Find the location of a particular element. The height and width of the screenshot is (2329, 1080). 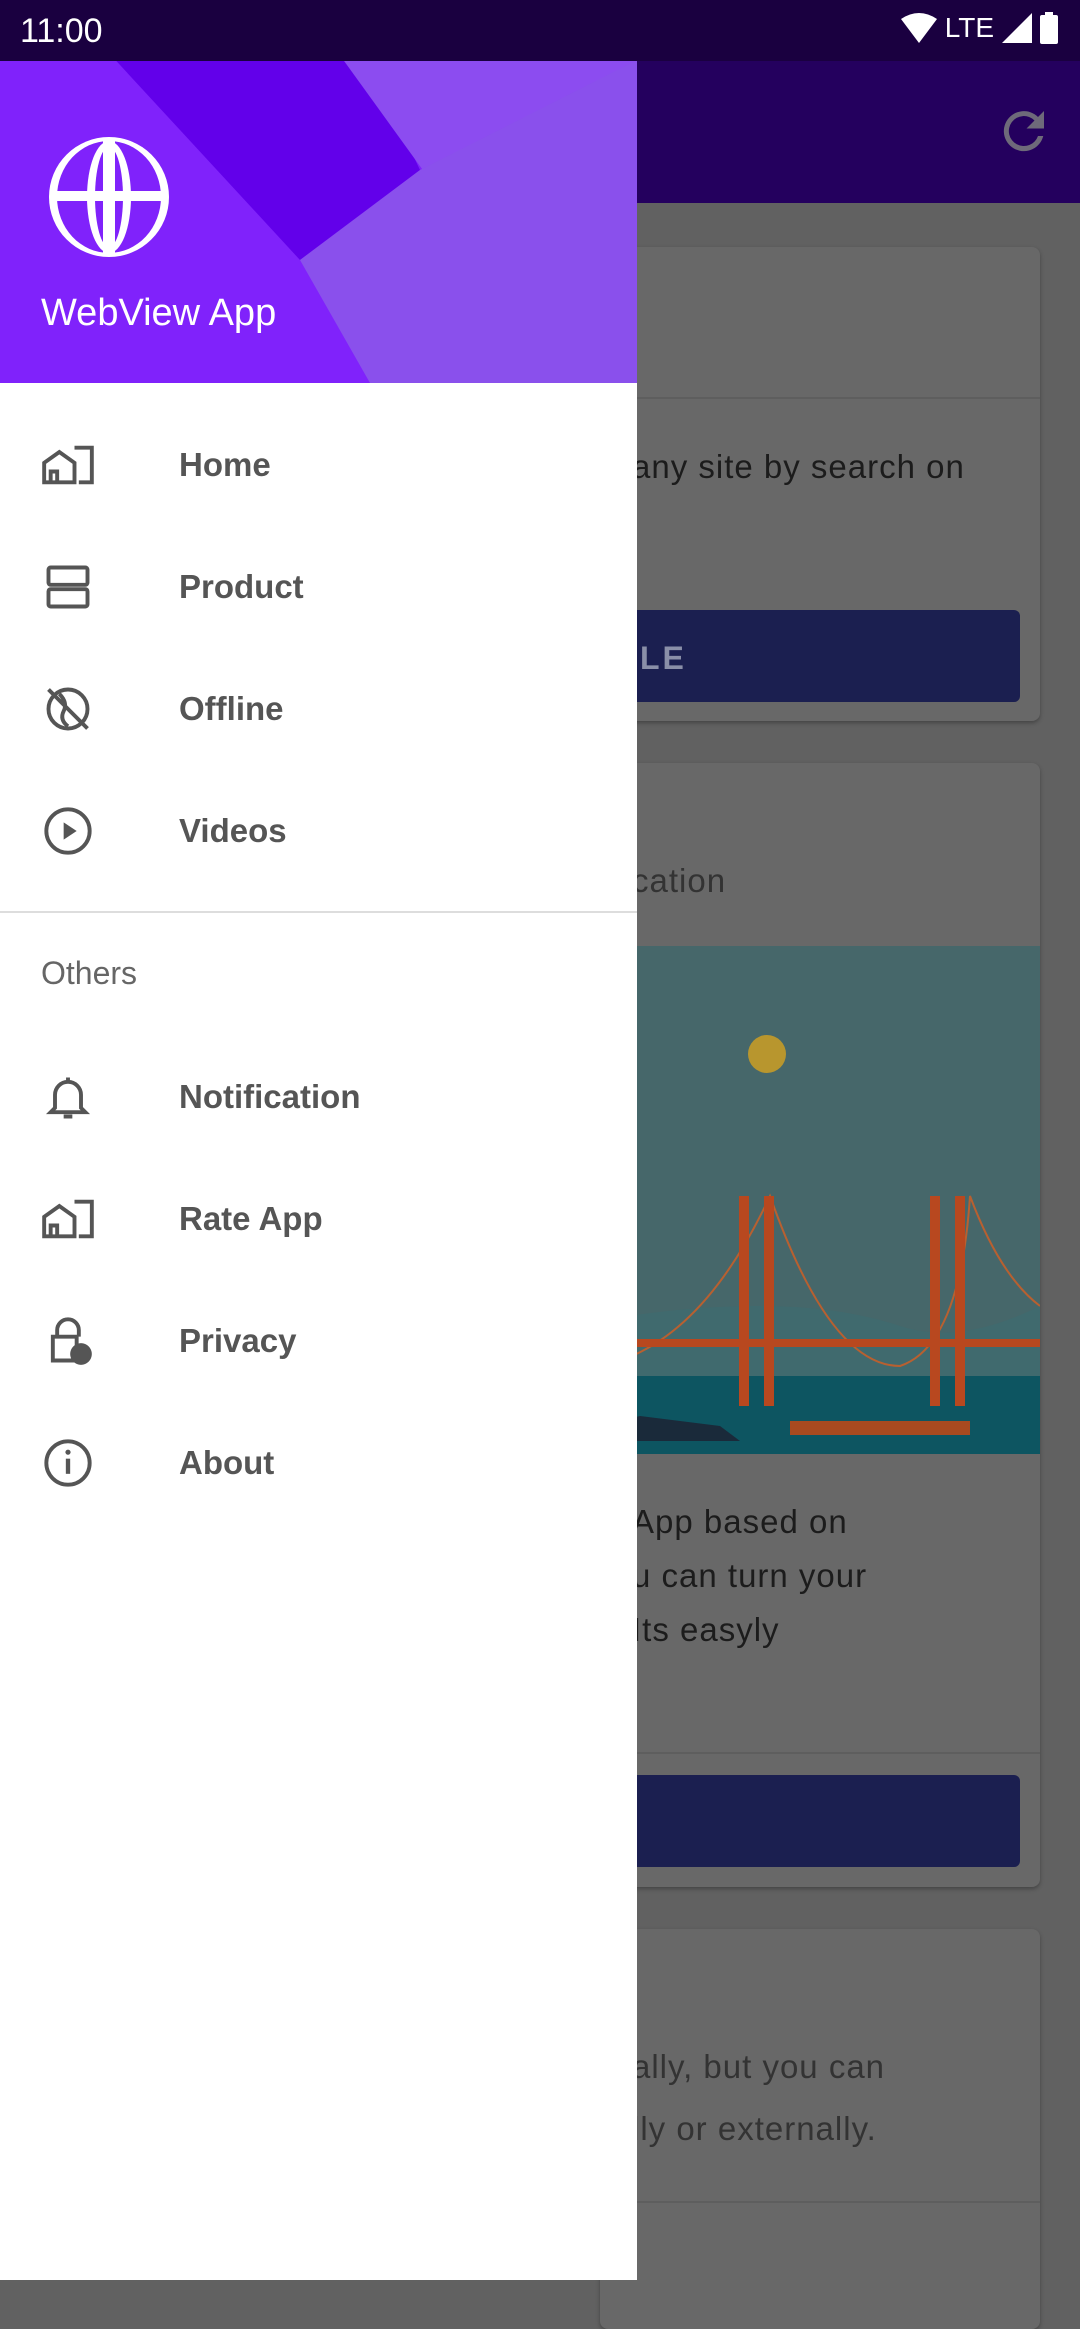

drawer-item-label: Notification is located at coordinates (270, 1096).